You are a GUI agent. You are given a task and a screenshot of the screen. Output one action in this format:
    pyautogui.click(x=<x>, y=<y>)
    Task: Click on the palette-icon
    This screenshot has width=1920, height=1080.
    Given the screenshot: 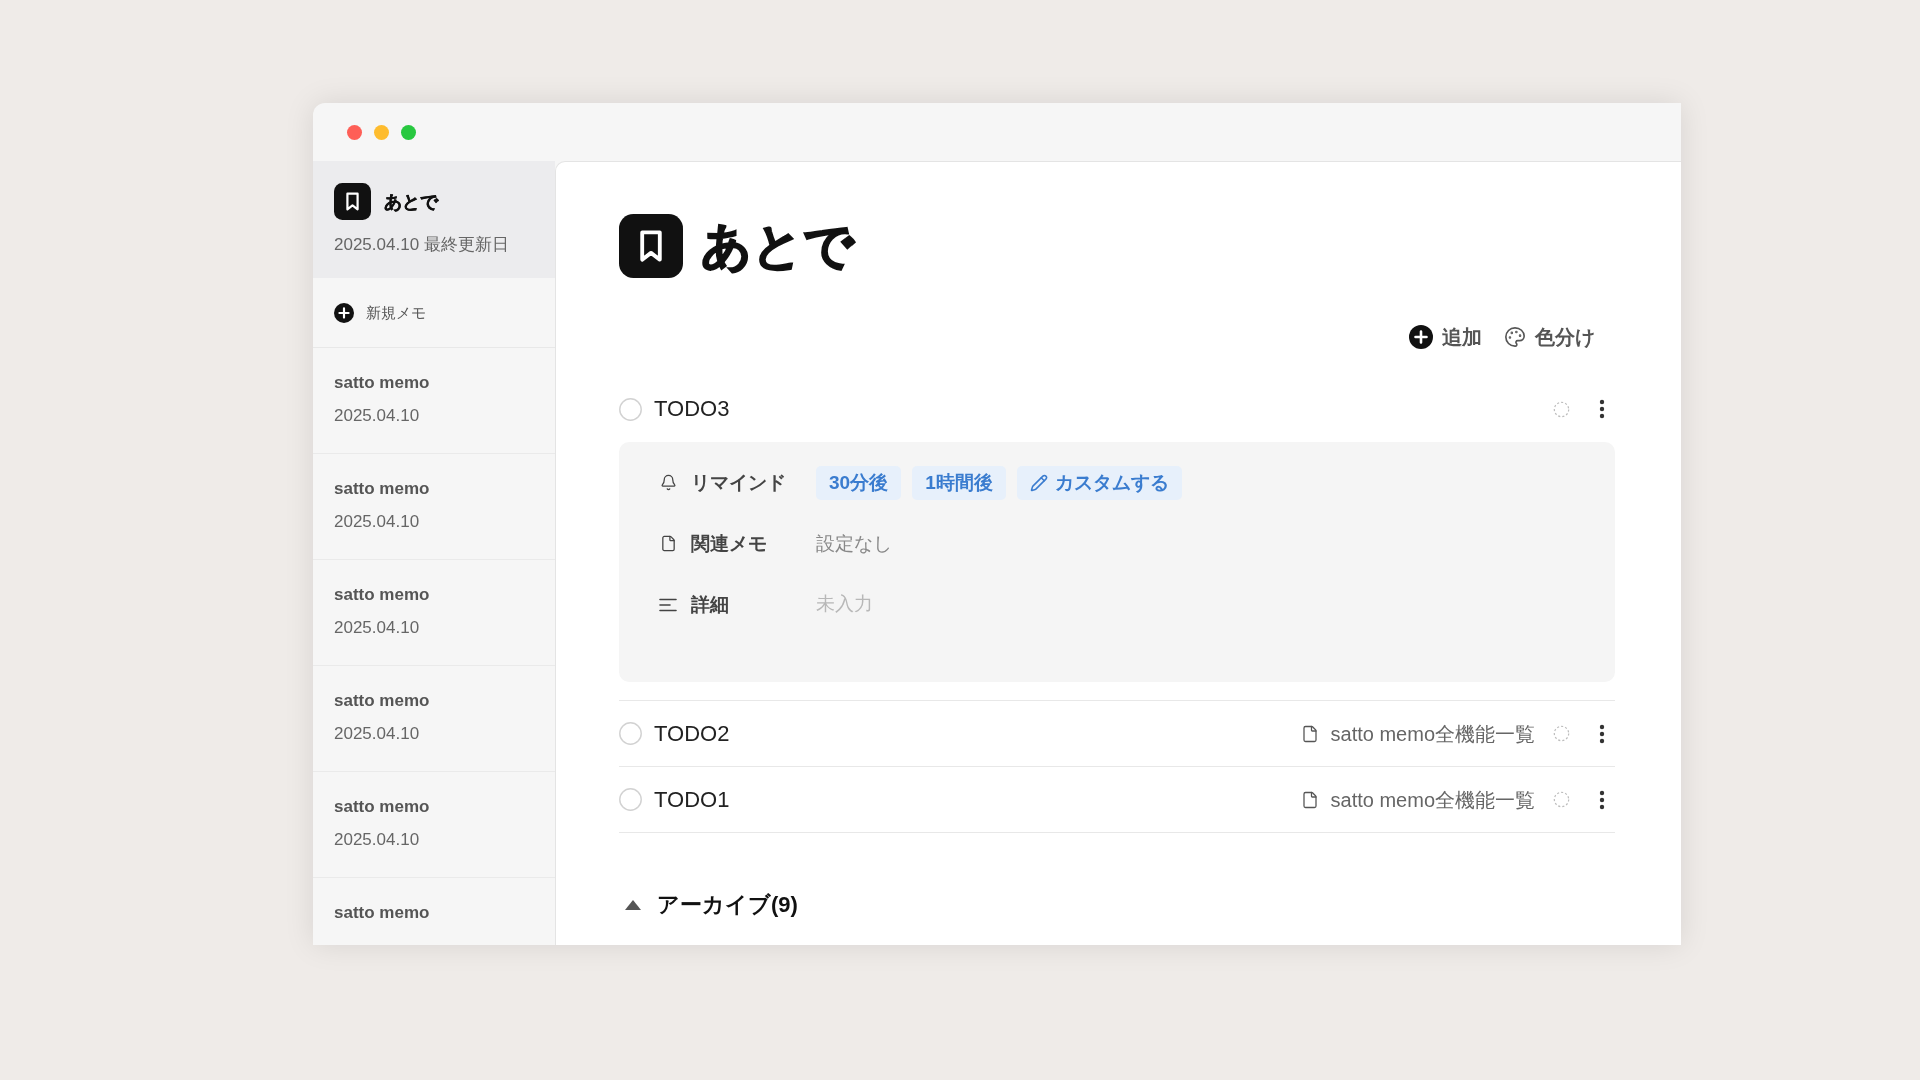 What is the action you would take?
    pyautogui.click(x=1515, y=337)
    